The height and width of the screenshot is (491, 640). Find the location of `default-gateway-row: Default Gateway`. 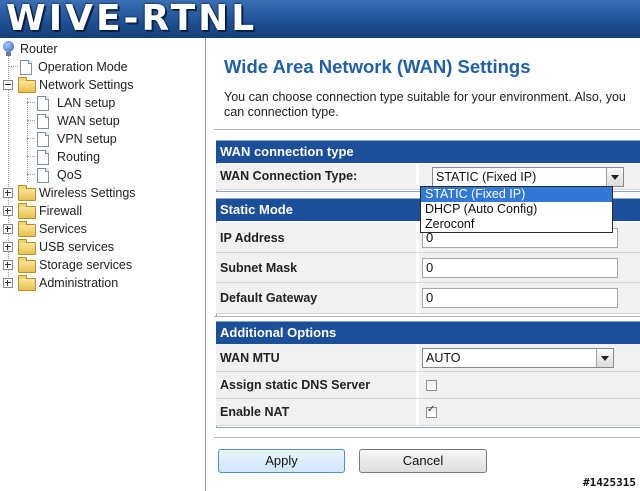

default-gateway-row: Default Gateway is located at coordinates (428, 298).